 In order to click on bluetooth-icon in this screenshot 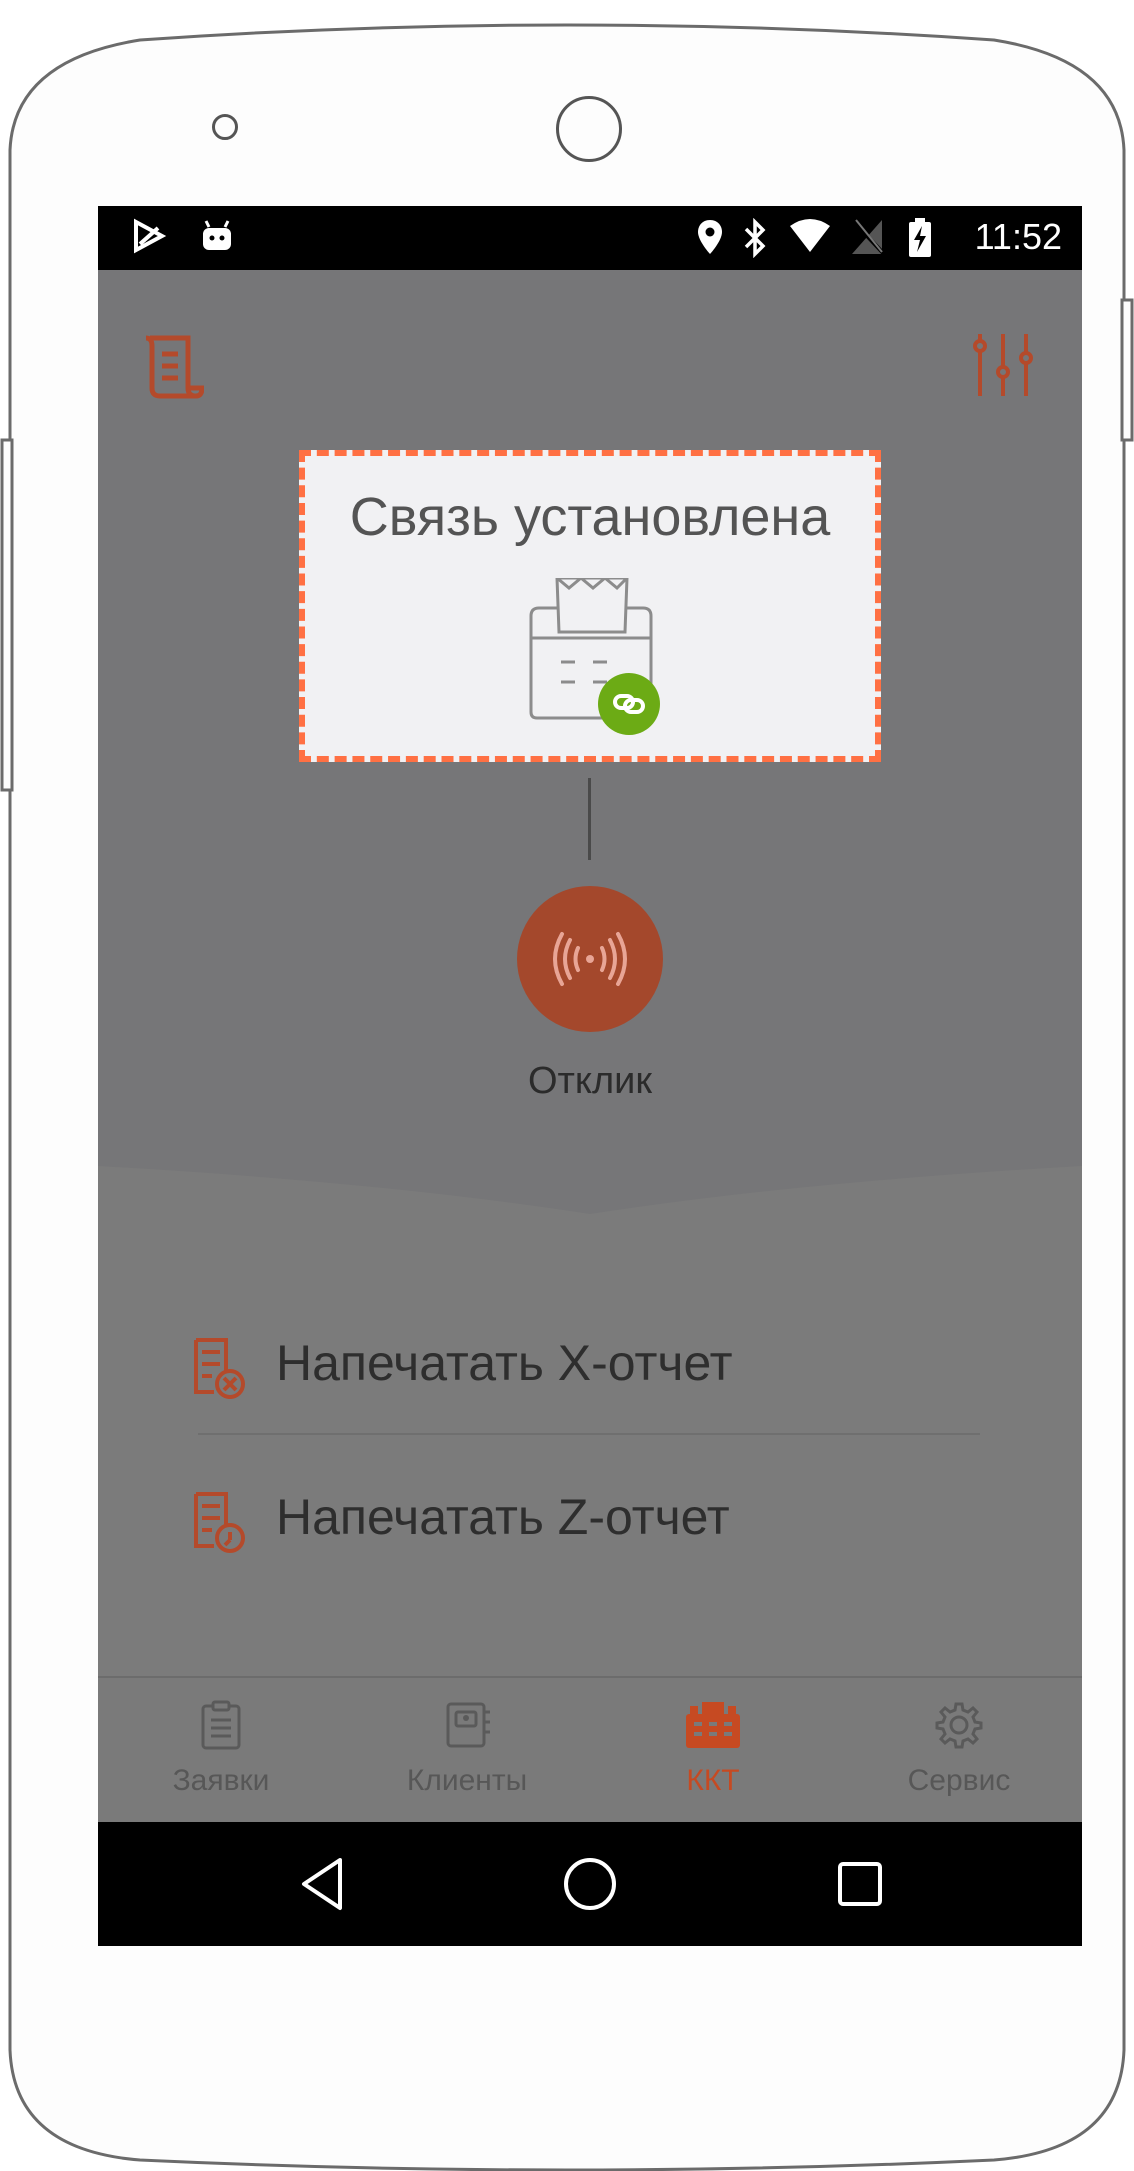, I will do `click(755, 238)`.